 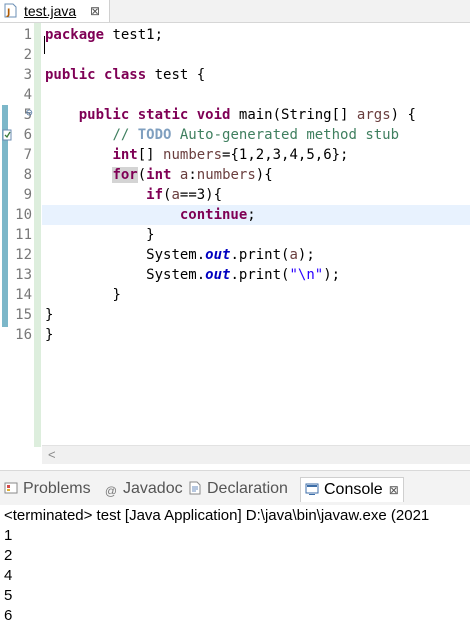 What do you see at coordinates (27, 175) in the screenshot?
I see `line-number: 8` at bounding box center [27, 175].